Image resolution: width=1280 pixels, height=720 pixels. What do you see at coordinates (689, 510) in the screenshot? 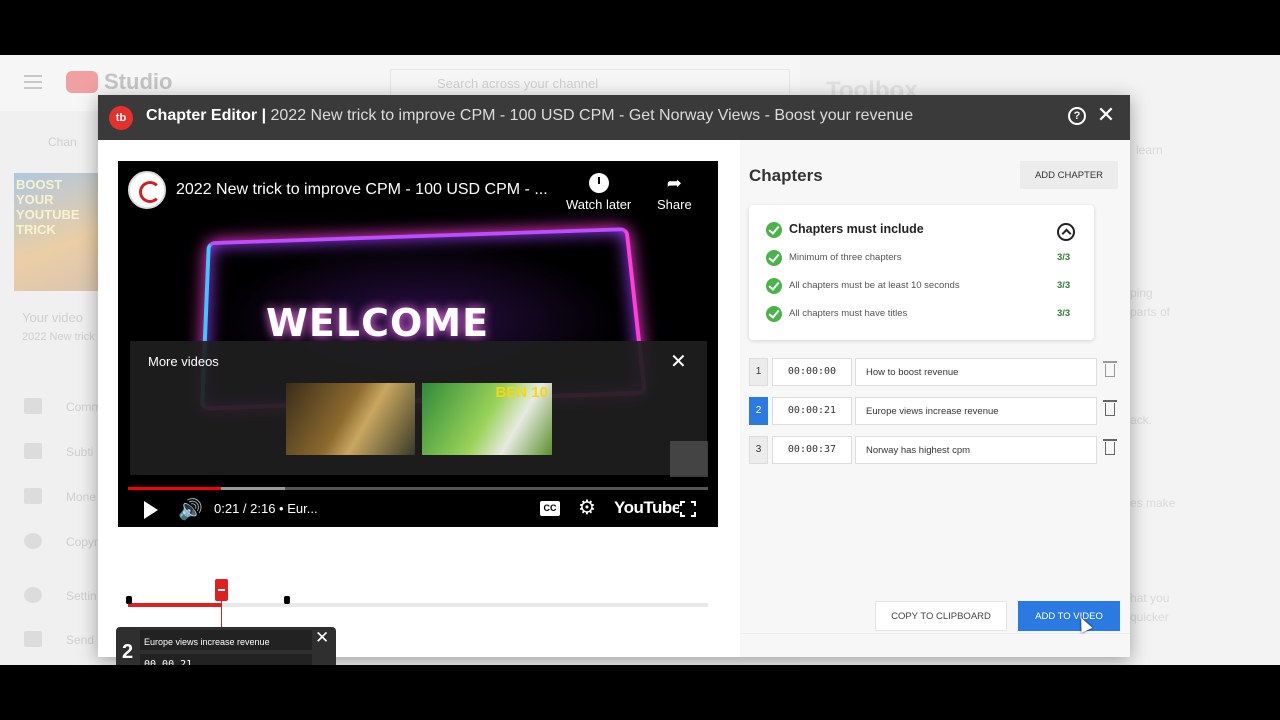
I see `fullscreen-icon` at bounding box center [689, 510].